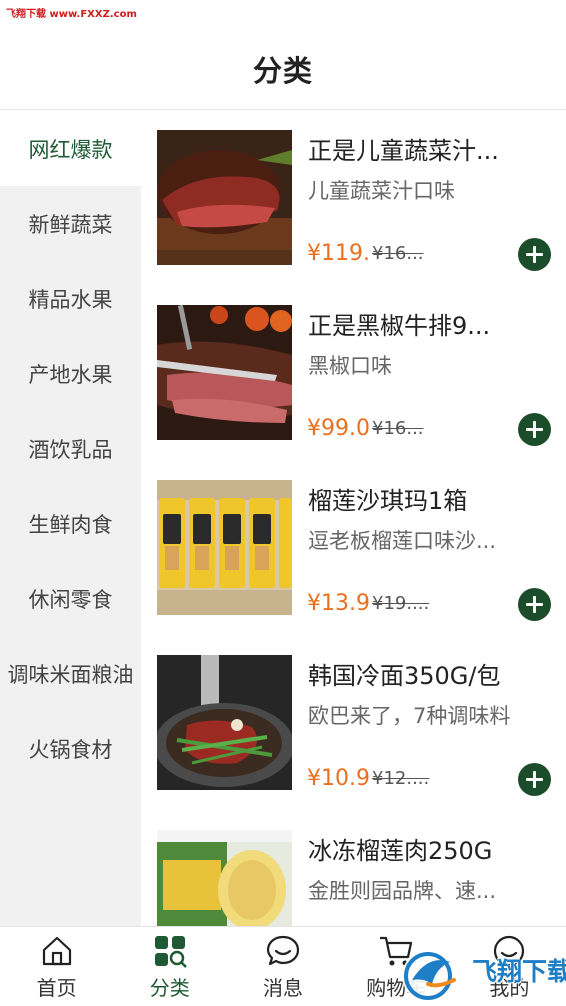 This screenshot has height=1006, width=566. Describe the element at coordinates (388, 501) in the screenshot. I see `product-title: 榴莲沙琪玛1箱` at that location.